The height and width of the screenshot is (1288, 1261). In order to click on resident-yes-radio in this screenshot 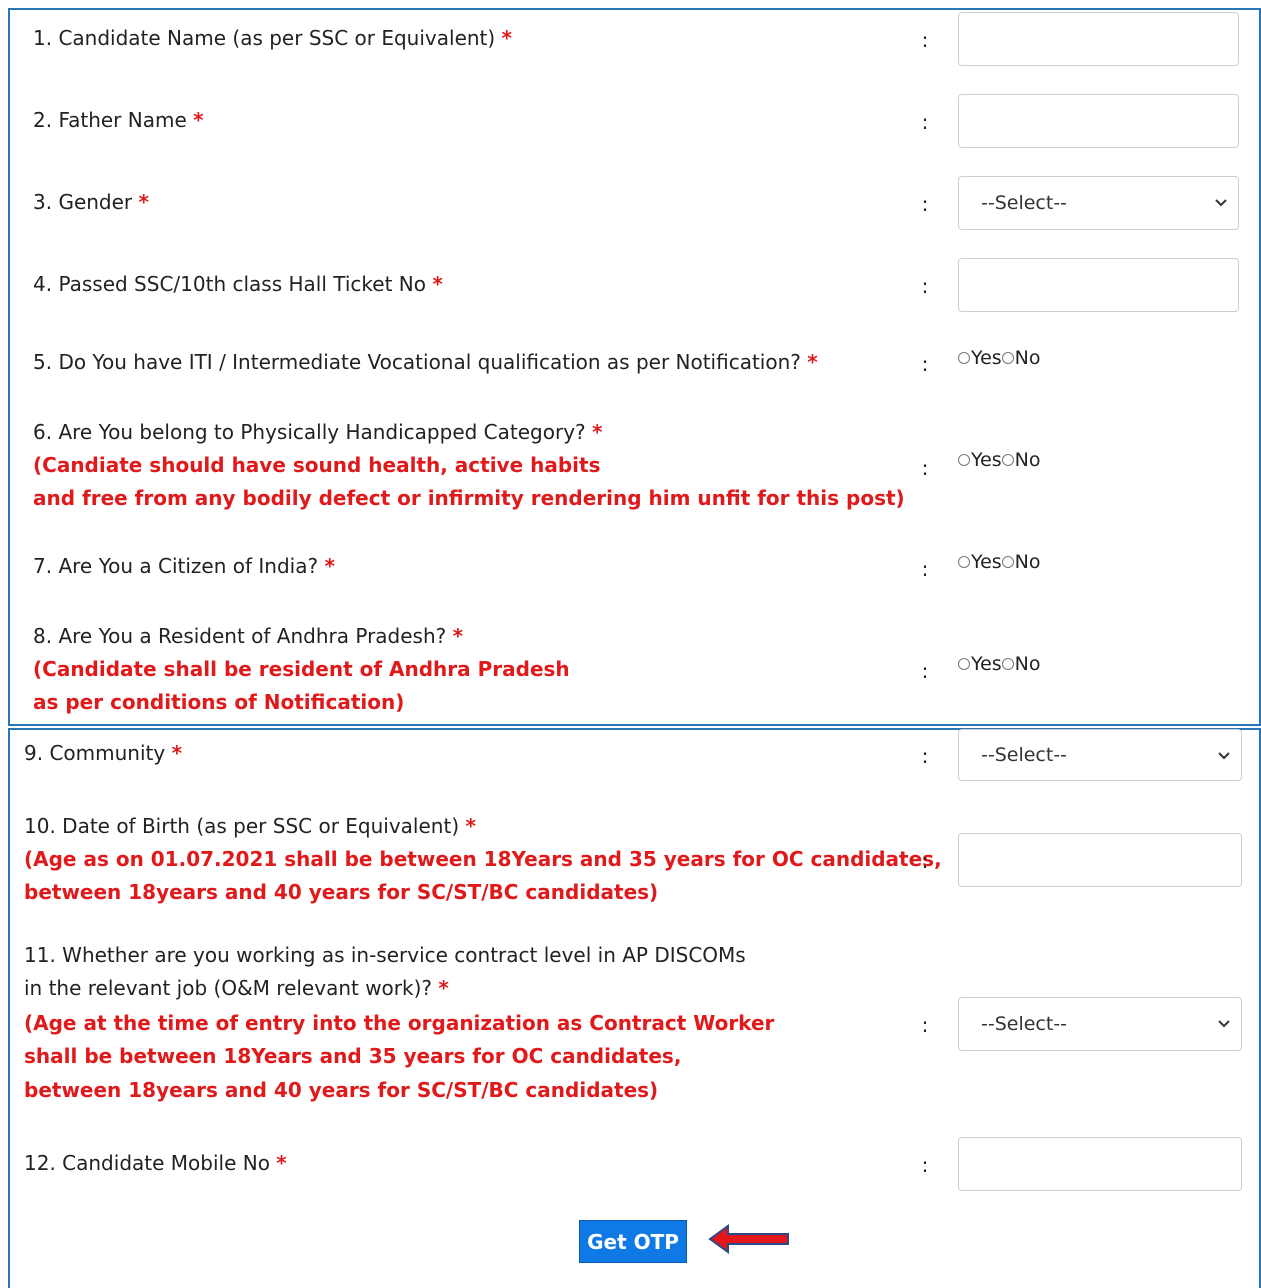, I will do `click(964, 664)`.